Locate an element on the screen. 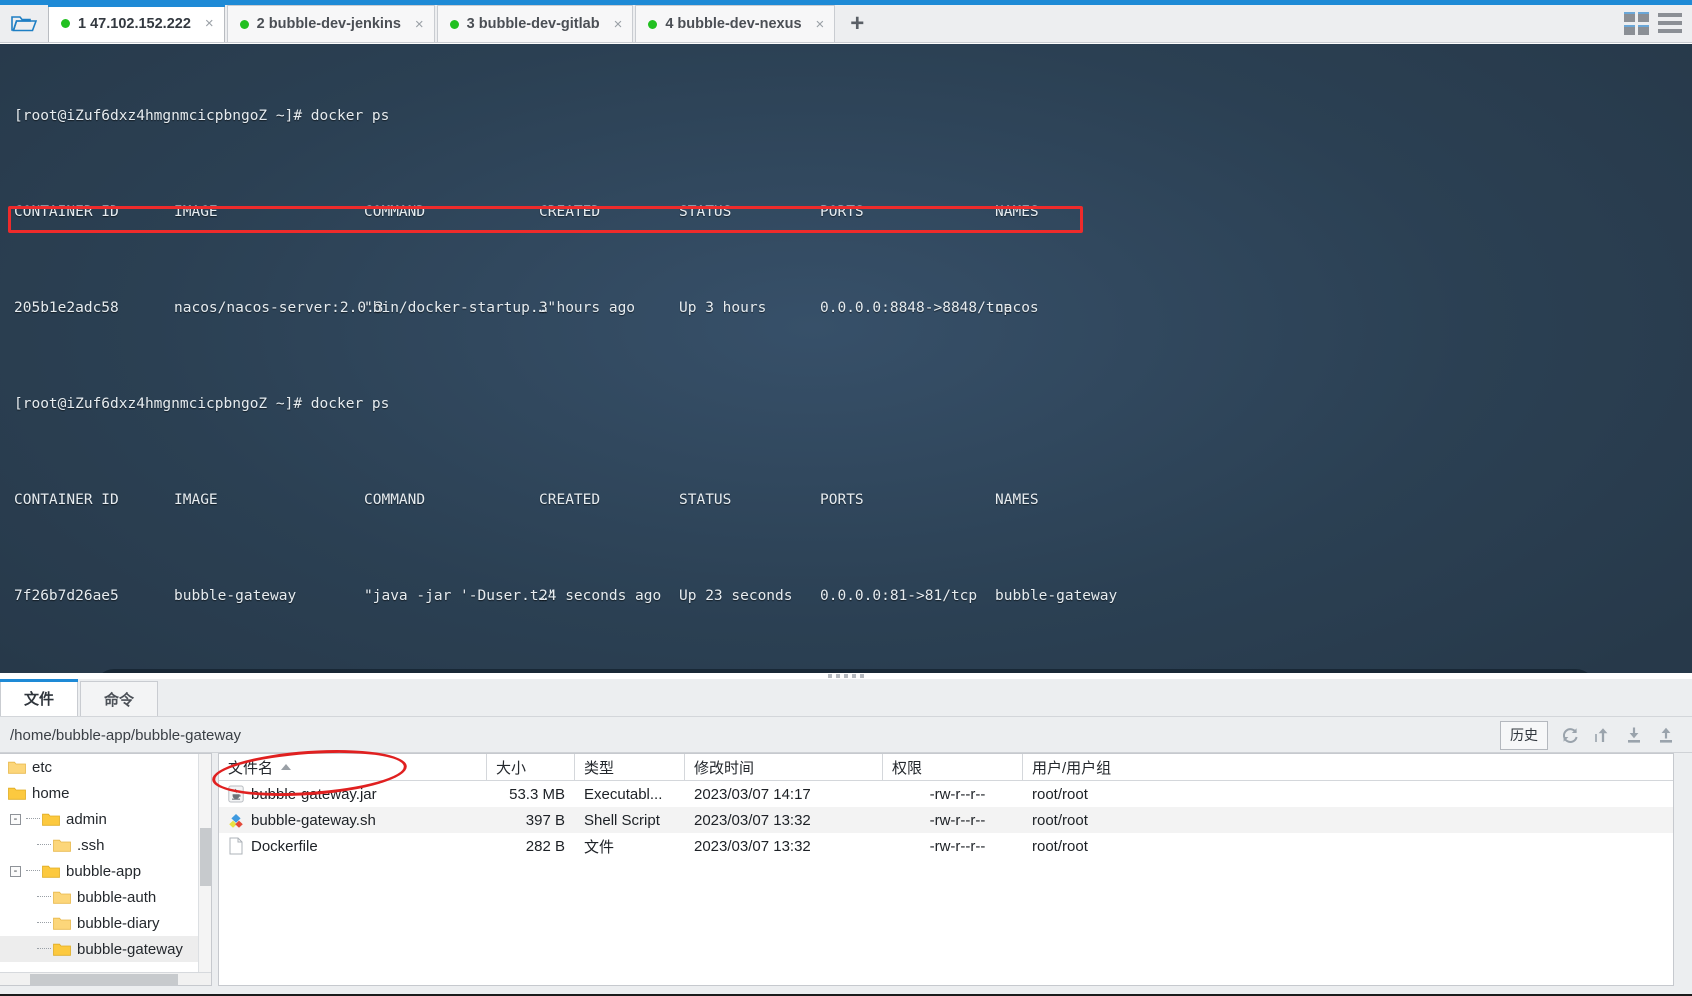  column-header-filename-label: 文件名 is located at coordinates (251, 768).